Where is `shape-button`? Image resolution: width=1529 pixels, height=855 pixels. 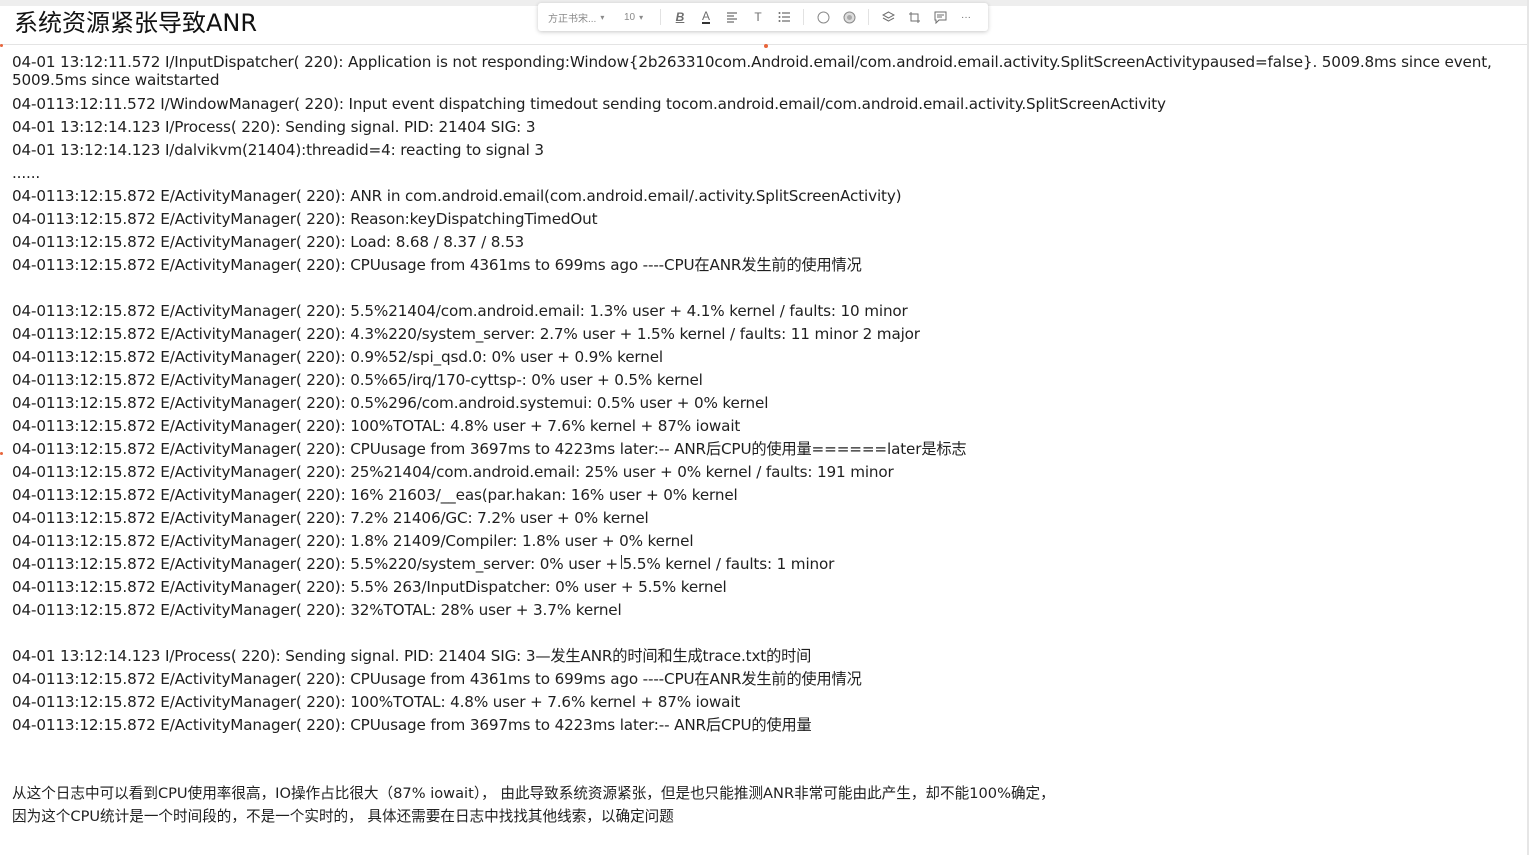 shape-button is located at coordinates (823, 17).